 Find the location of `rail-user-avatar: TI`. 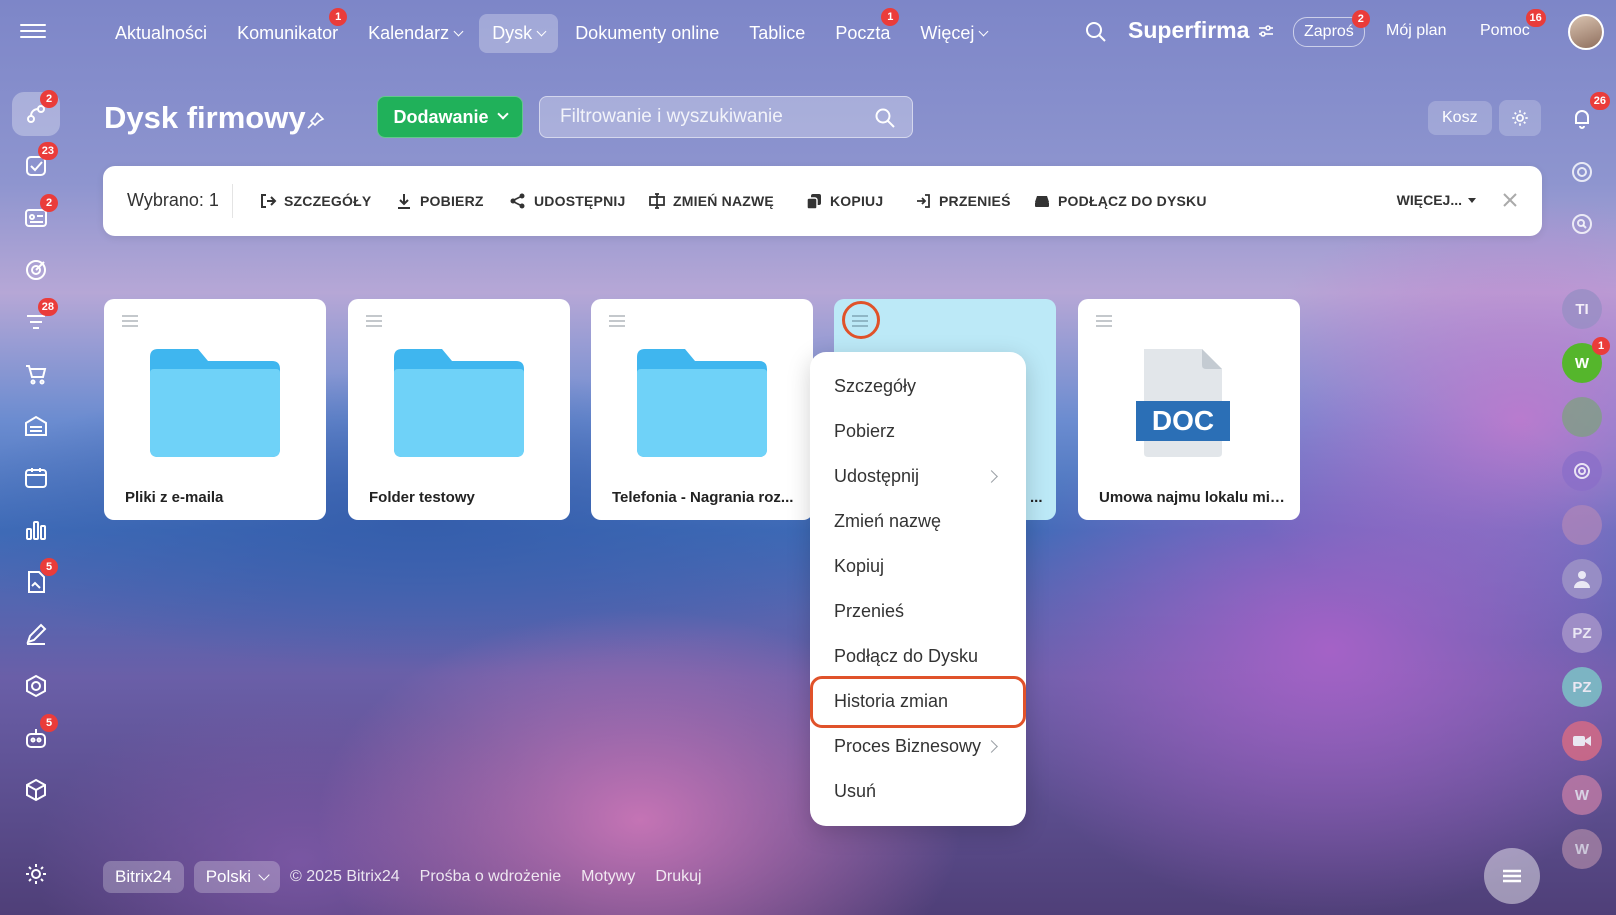

rail-user-avatar: TI is located at coordinates (1582, 309).